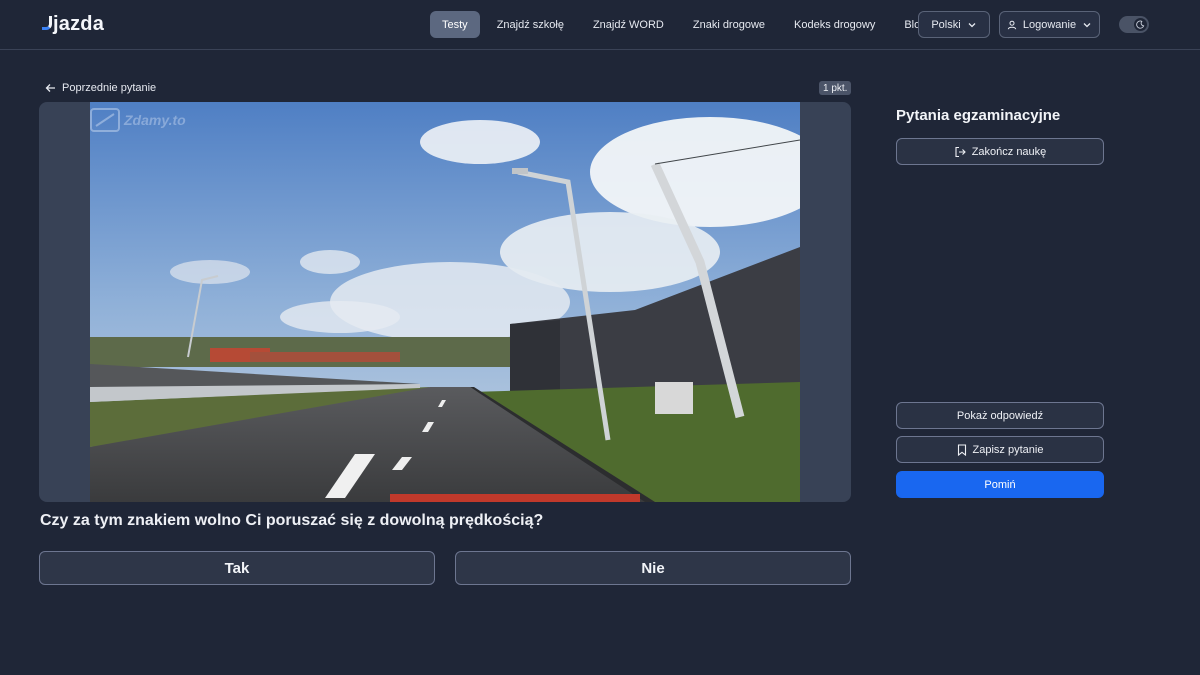 The height and width of the screenshot is (675, 1200). I want to click on brand-logo: jazda, so click(73, 24).